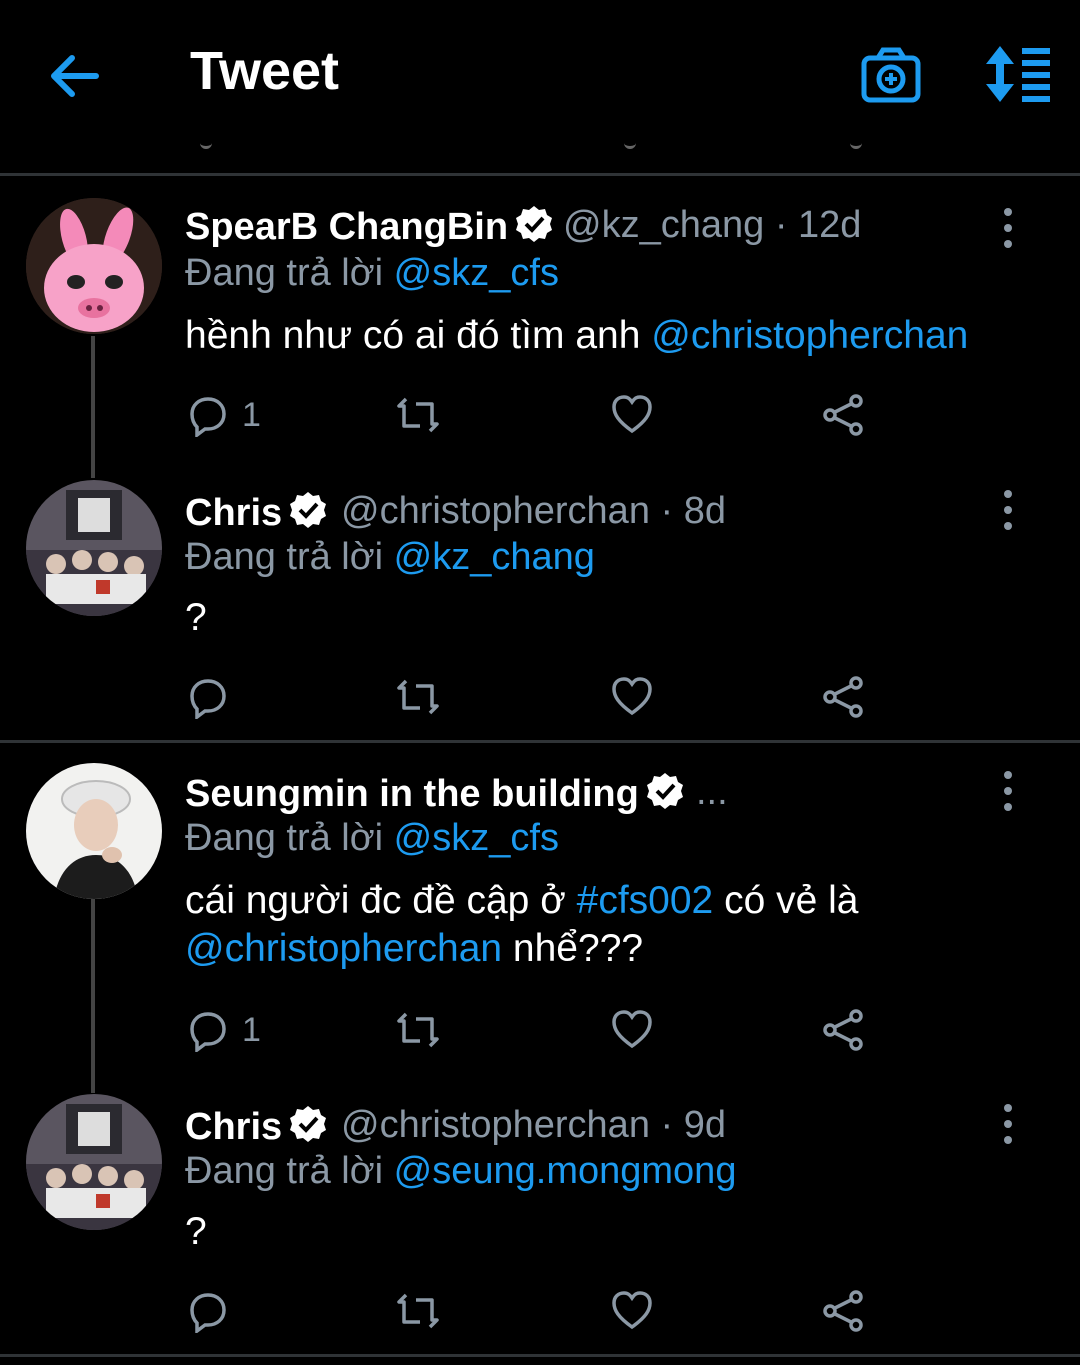 The image size is (1080, 1365). What do you see at coordinates (540, 75) in the screenshot?
I see `top-bar: Tweet` at bounding box center [540, 75].